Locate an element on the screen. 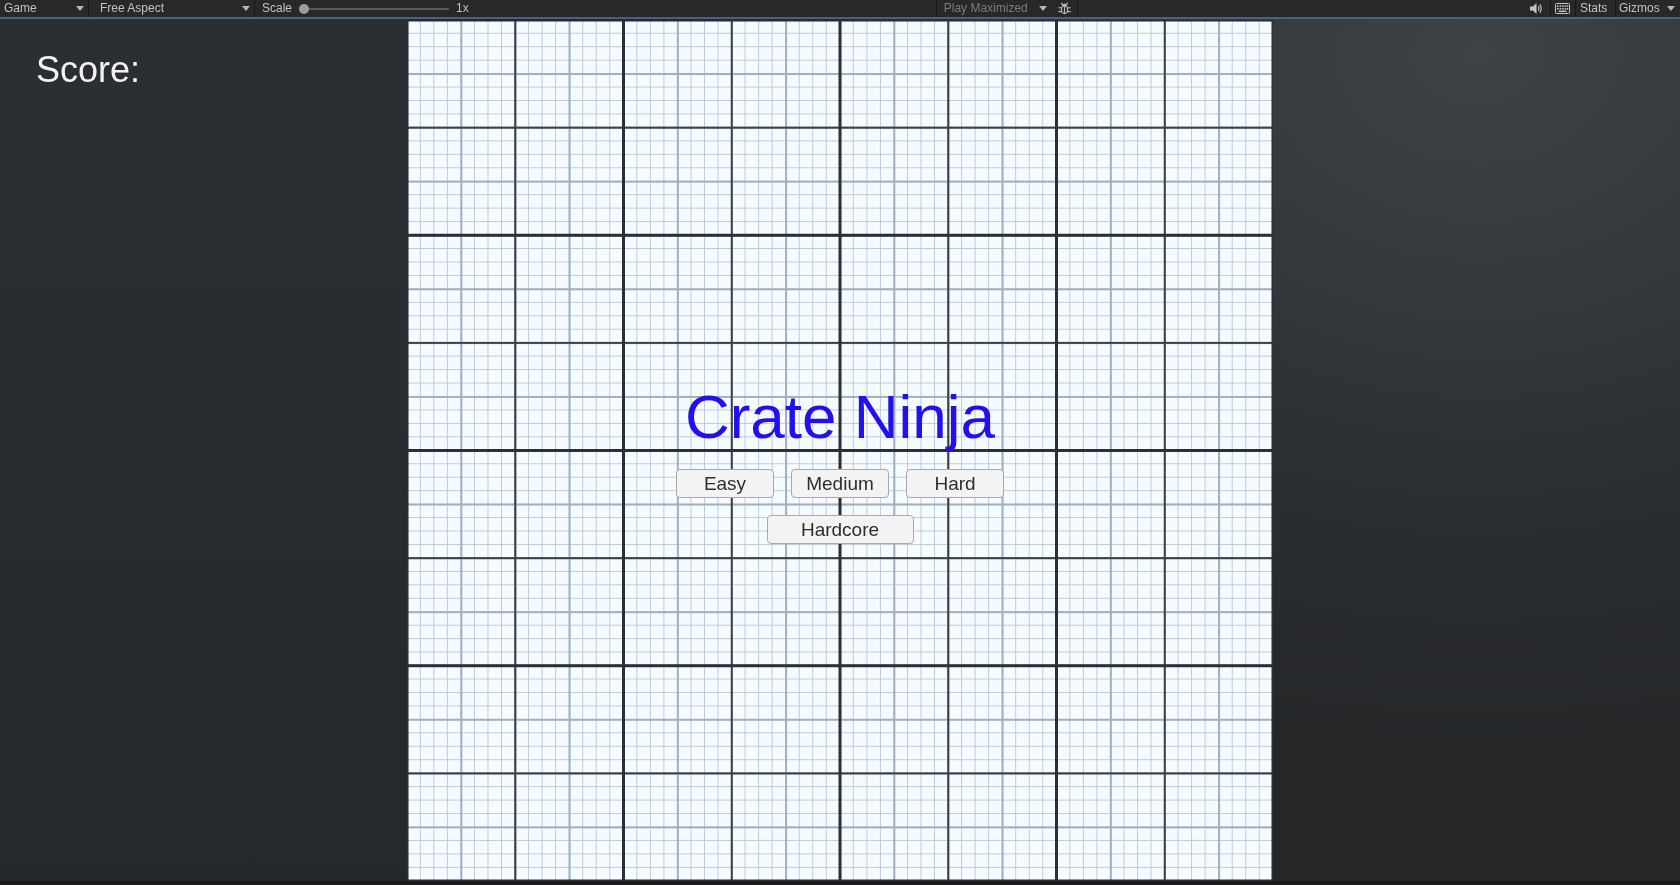  view-dropdown: Game is located at coordinates (44, 8).